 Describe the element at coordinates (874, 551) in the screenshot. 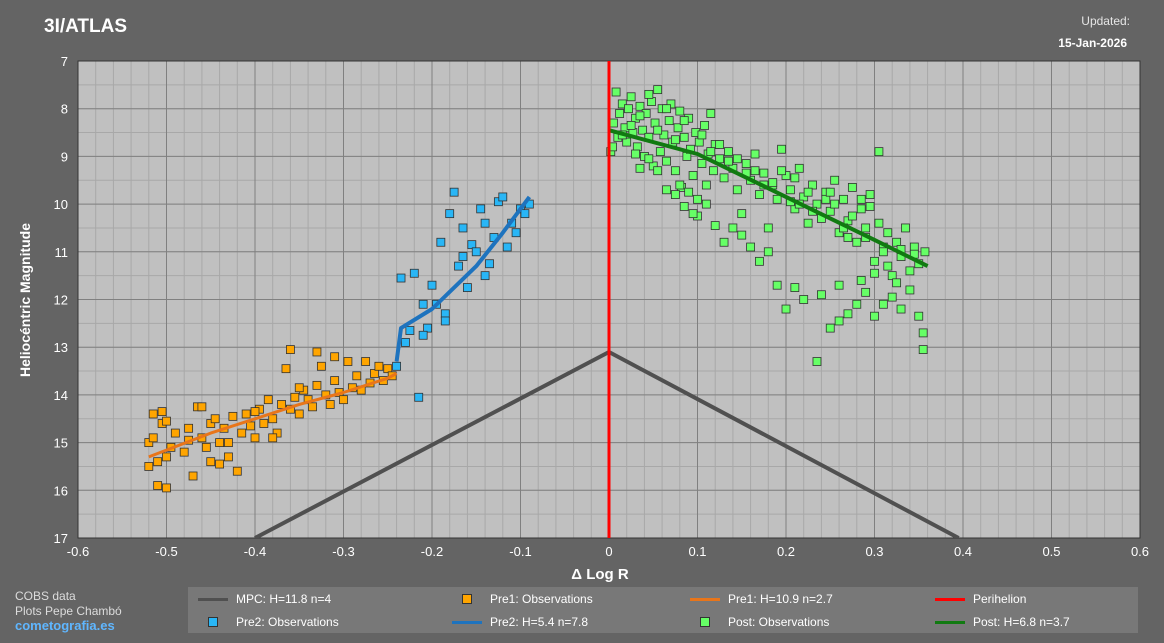

I see `x-tick-label: 0.3` at that location.